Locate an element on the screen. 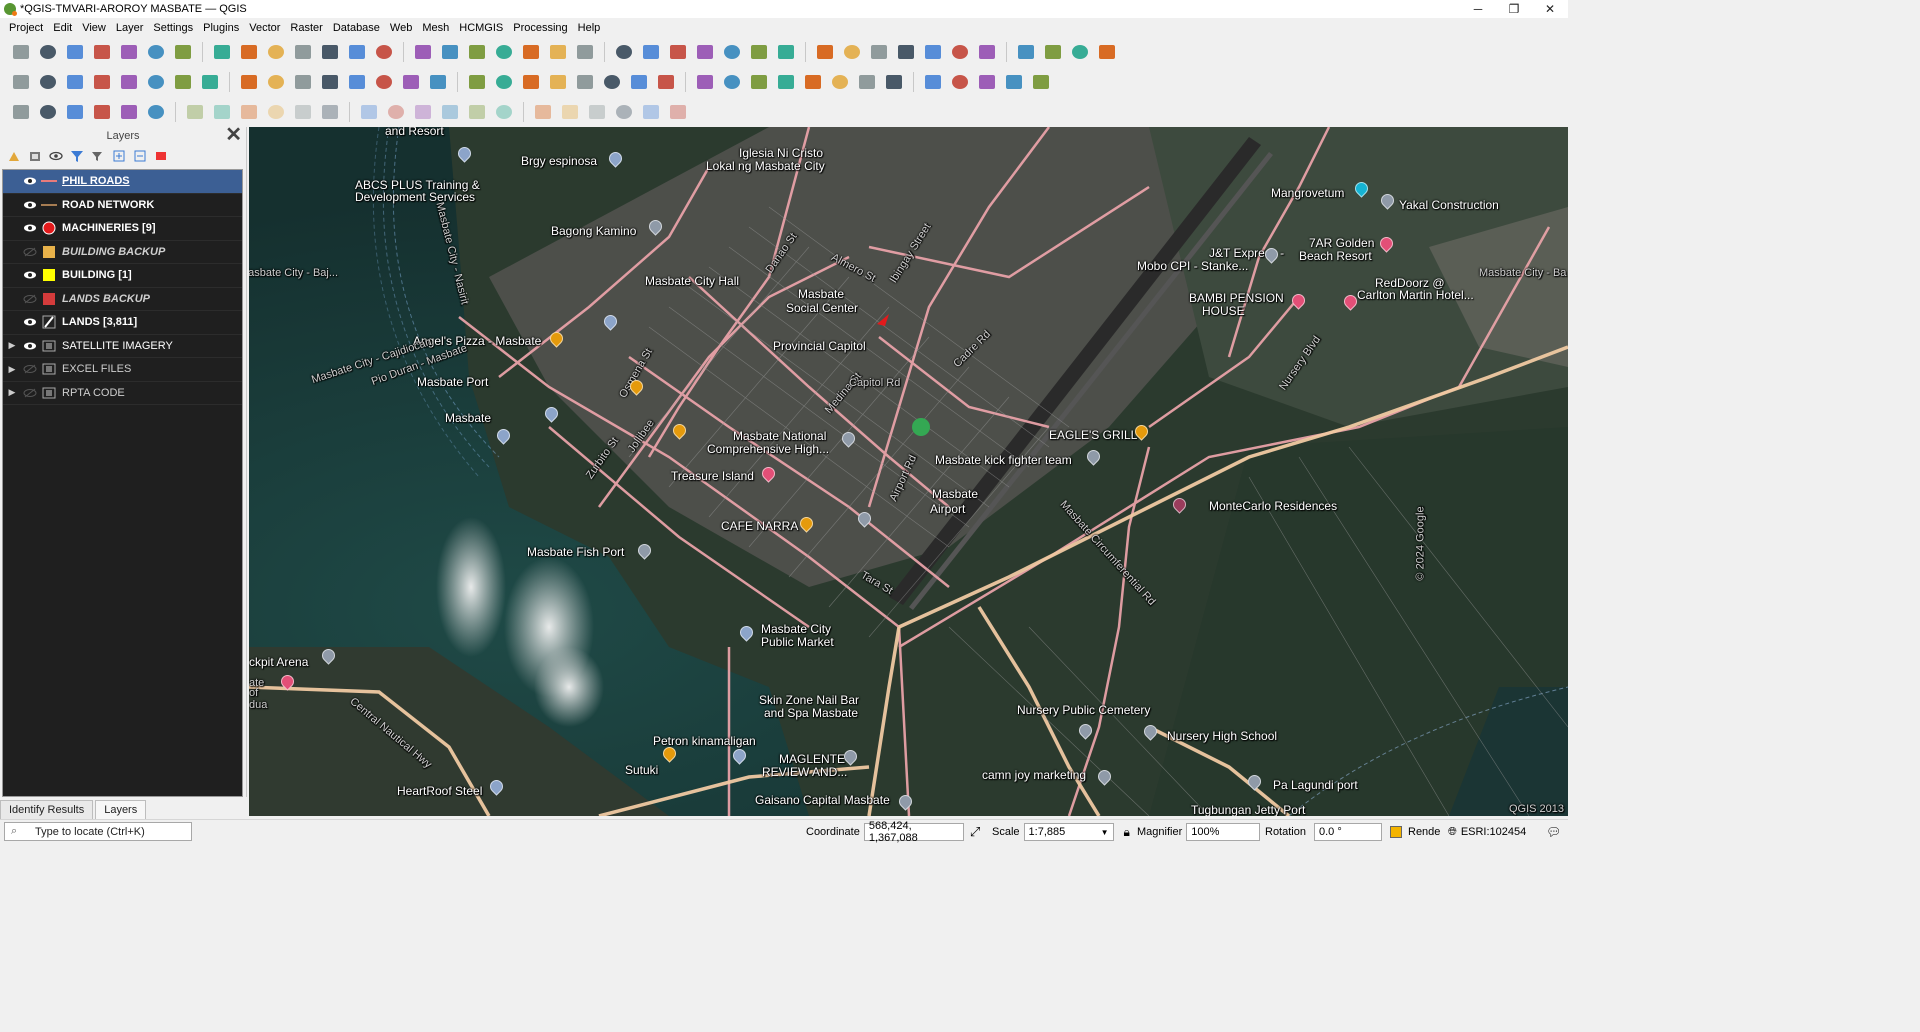 The image size is (1920, 1032). layer-row: PHIL ROADS is located at coordinates (122, 182).